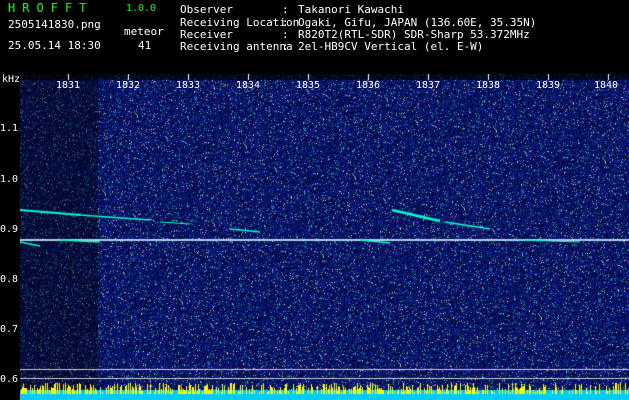  I want to click on meteor-count: 41, so click(145, 45).